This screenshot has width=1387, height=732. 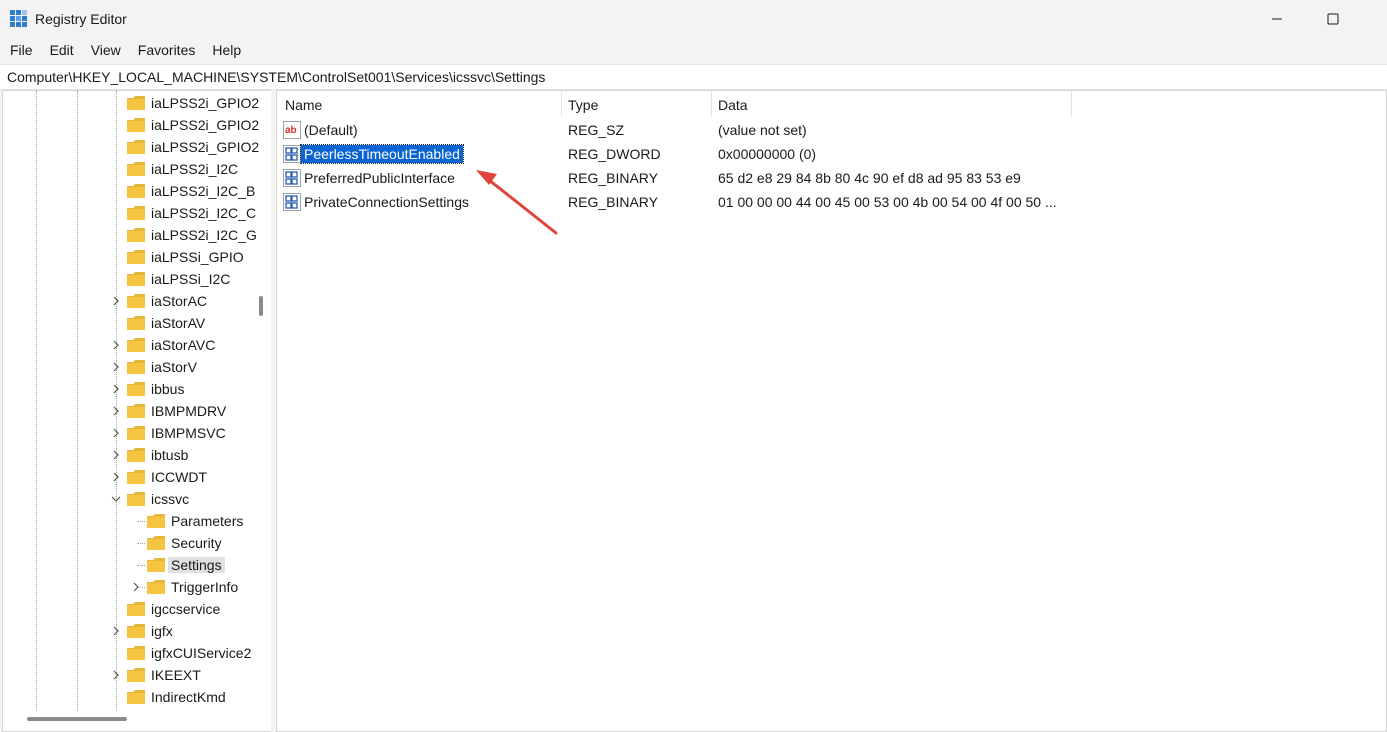 I want to click on tree-item: iaStorAVC, so click(x=128, y=345).